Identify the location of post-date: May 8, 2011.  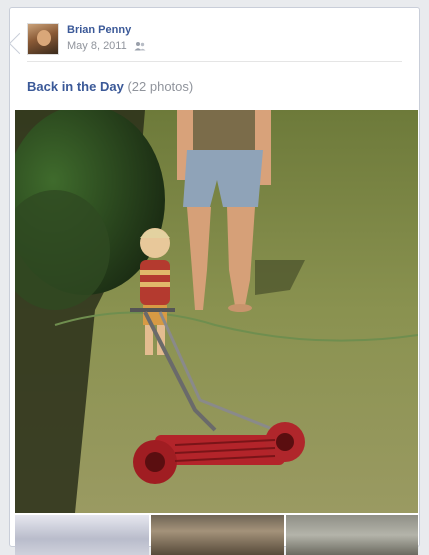
(97, 46).